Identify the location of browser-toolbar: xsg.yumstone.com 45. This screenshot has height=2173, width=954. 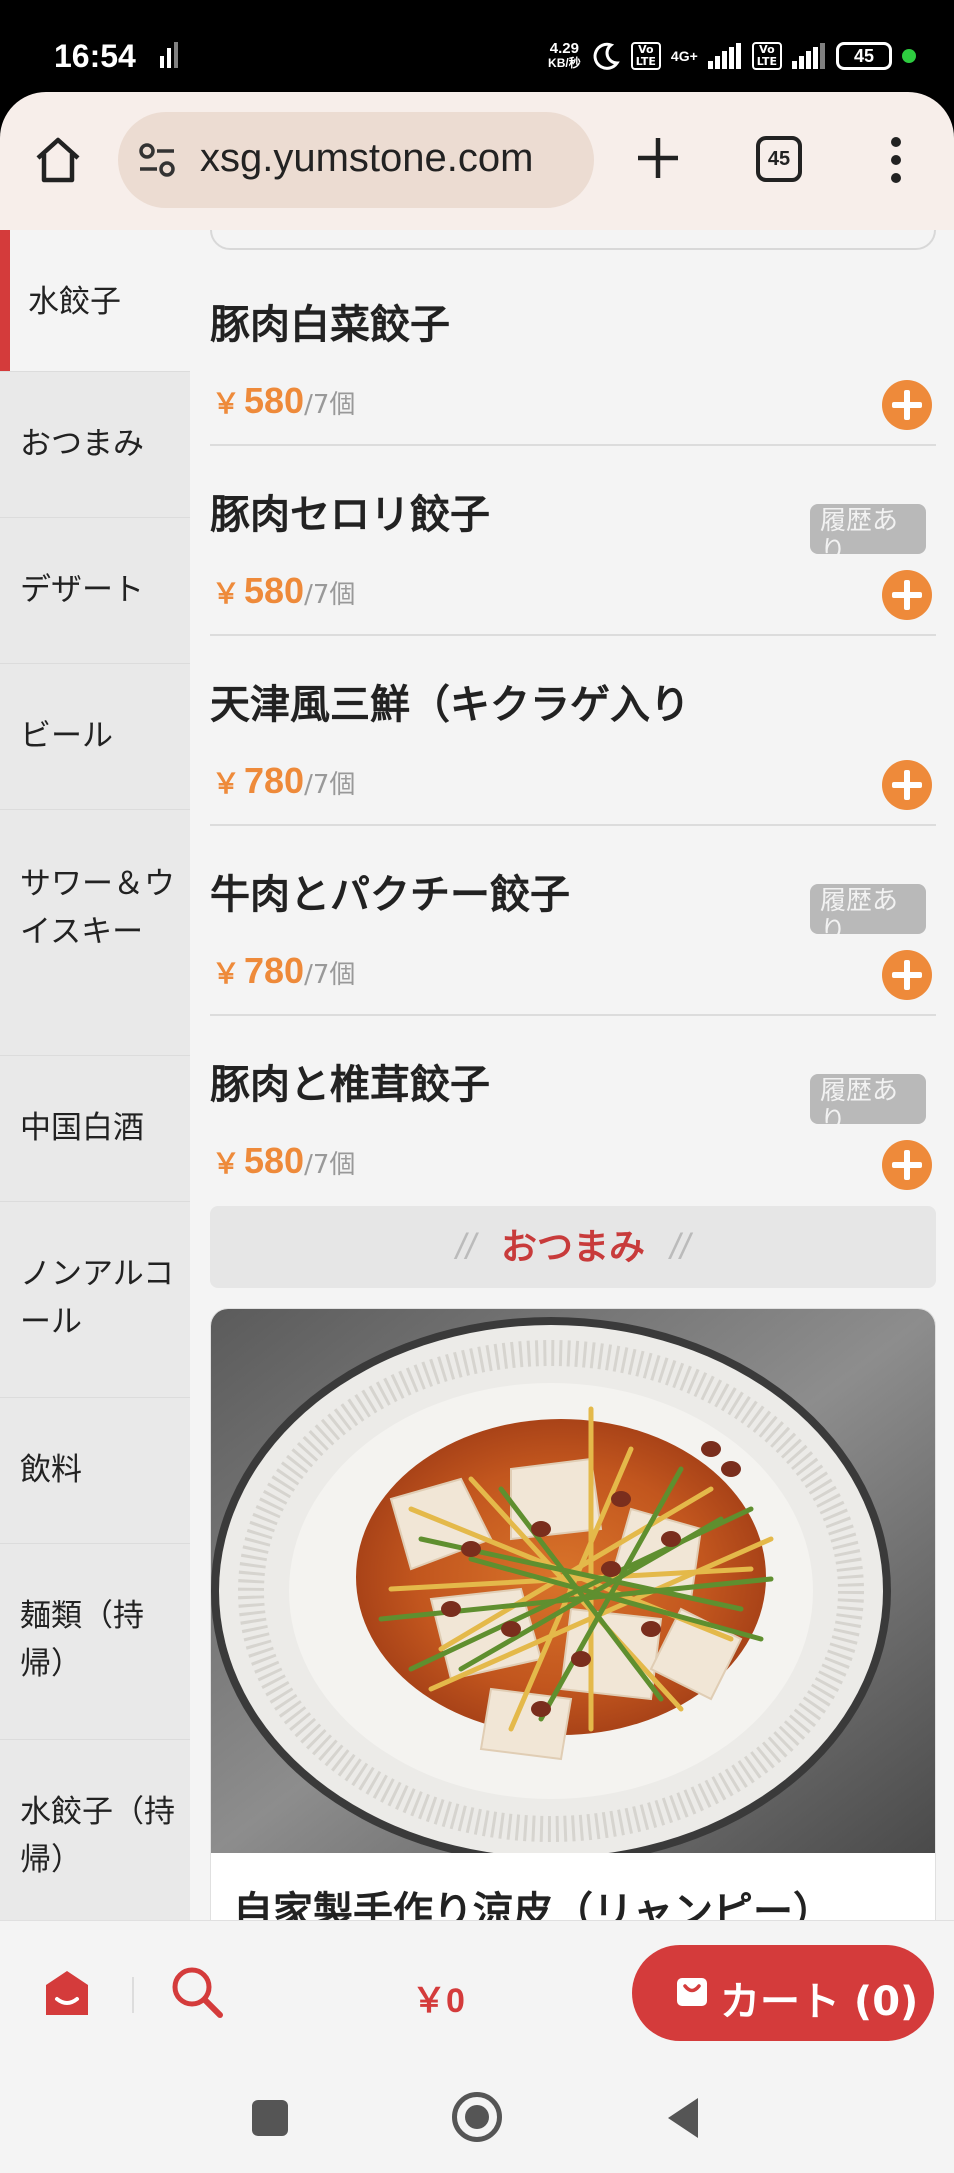
(477, 161).